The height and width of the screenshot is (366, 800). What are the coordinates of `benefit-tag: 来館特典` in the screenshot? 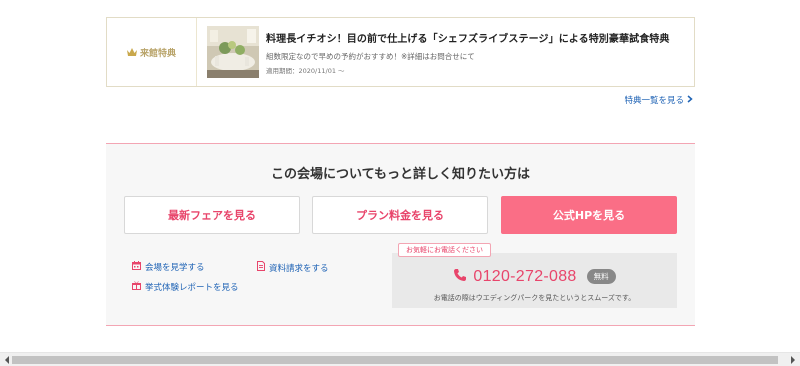 It's located at (152, 52).